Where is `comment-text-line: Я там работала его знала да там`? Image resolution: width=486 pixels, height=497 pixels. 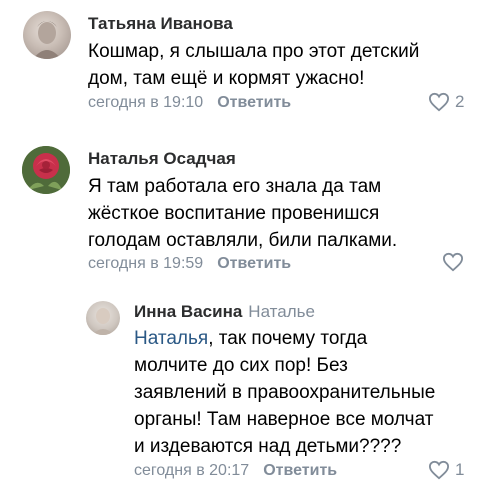 comment-text-line: Я там работала его знала да там is located at coordinates (235, 186).